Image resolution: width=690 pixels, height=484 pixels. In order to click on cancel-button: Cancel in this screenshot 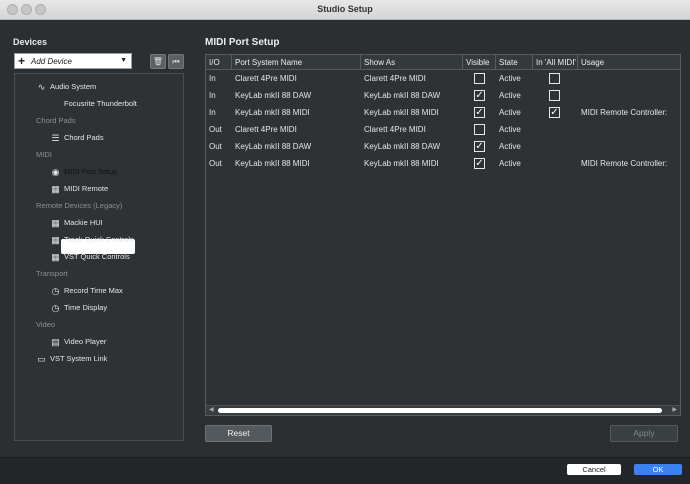, I will do `click(594, 469)`.